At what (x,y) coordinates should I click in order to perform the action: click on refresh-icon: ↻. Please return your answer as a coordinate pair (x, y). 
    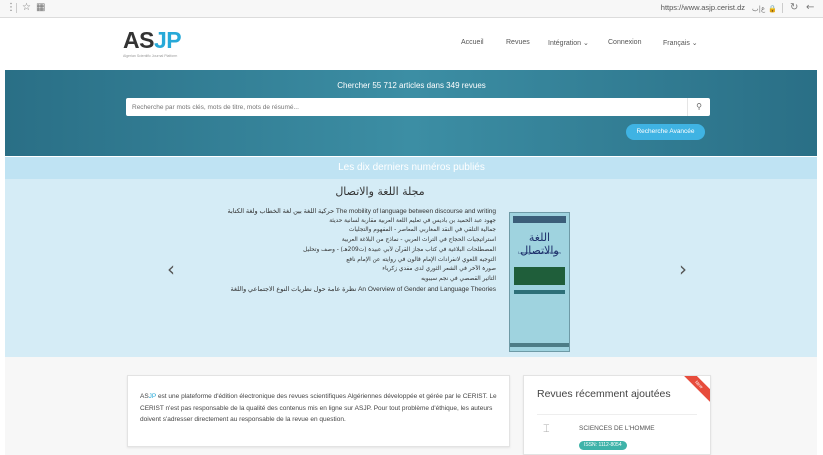
    Looking at the image, I should click on (794, 8).